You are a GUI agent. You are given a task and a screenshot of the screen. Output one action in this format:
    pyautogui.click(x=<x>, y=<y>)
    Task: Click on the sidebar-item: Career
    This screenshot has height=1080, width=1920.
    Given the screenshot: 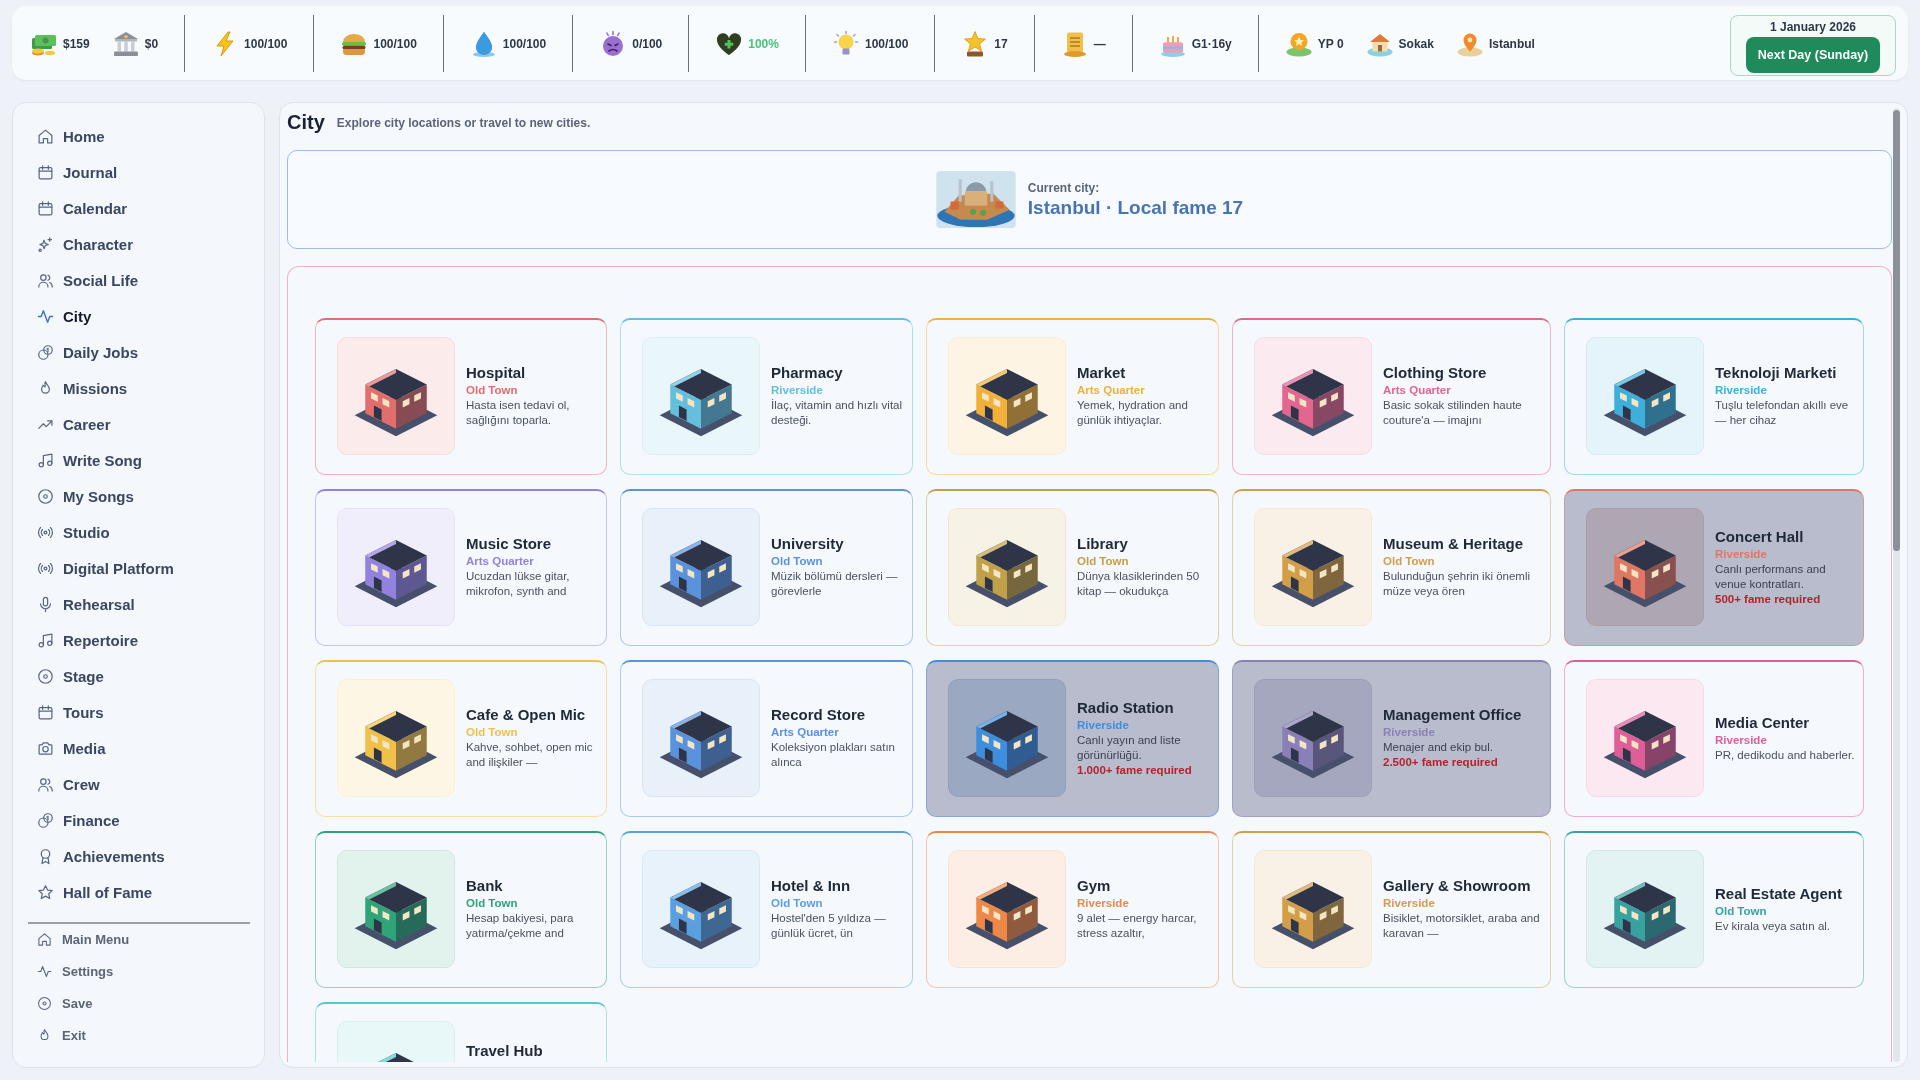 What is the action you would take?
    pyautogui.click(x=143, y=424)
    